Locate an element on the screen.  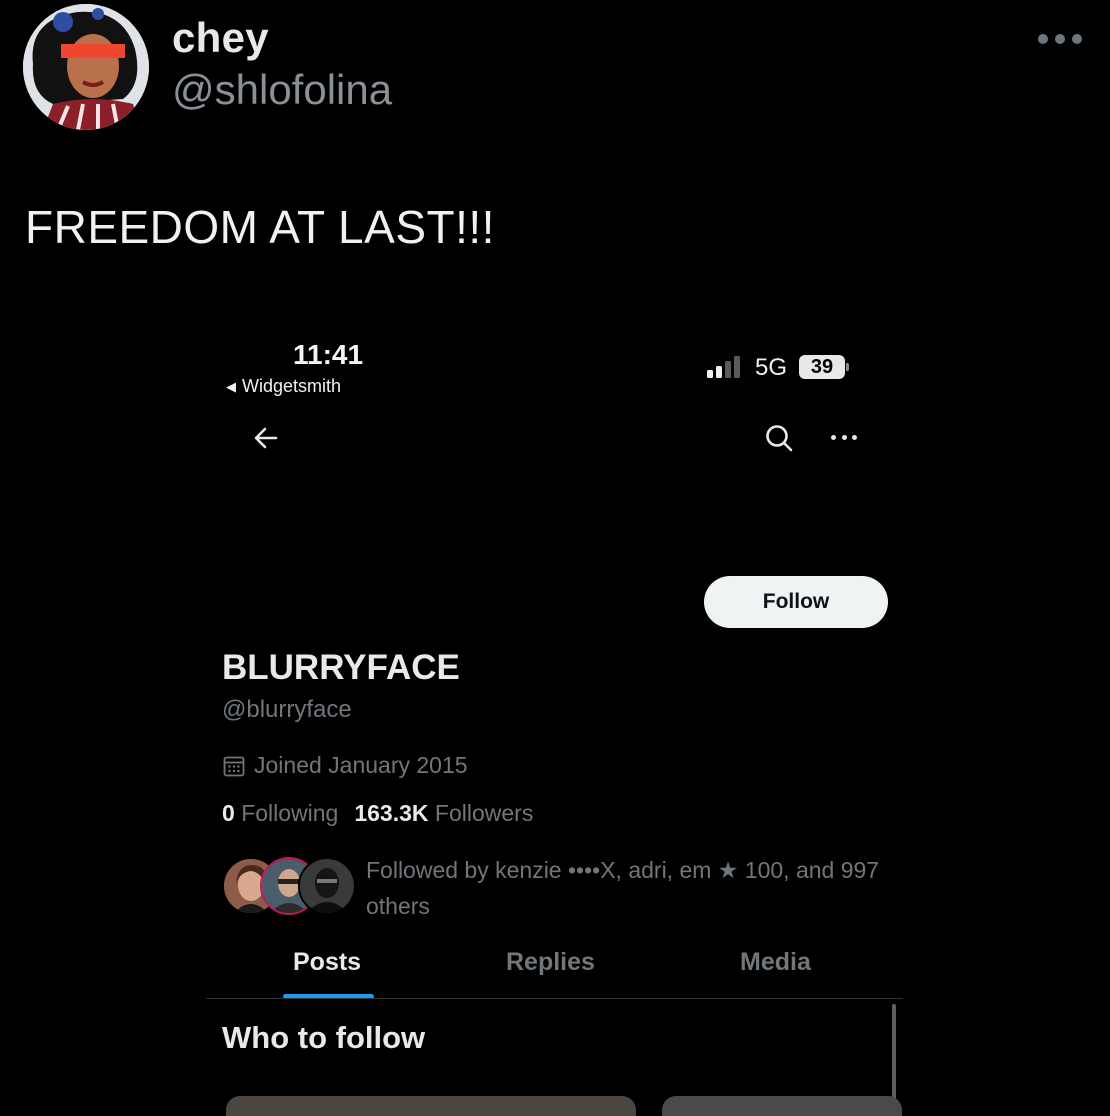
tweet-author-handle: @shlofolina is located at coordinates (282, 90).